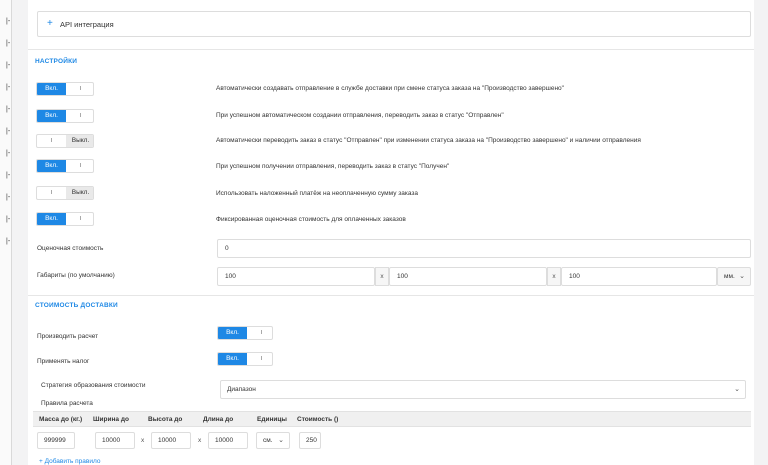  I want to click on dimensions-label: Габариты (по умолчанию), so click(76, 275).